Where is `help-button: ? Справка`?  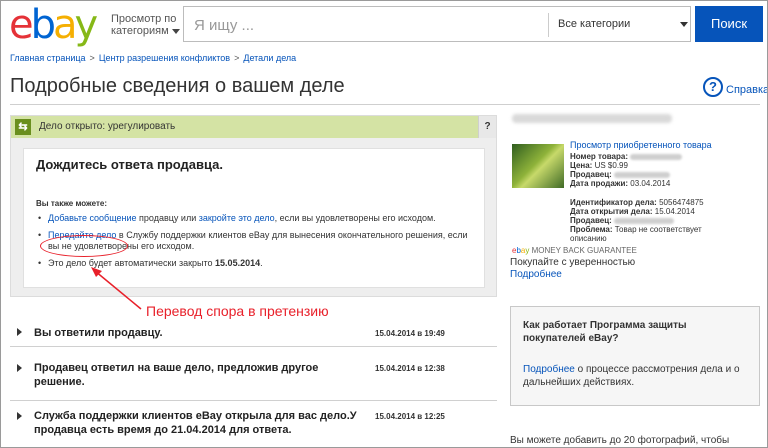 help-button: ? Справка is located at coordinates (735, 87).